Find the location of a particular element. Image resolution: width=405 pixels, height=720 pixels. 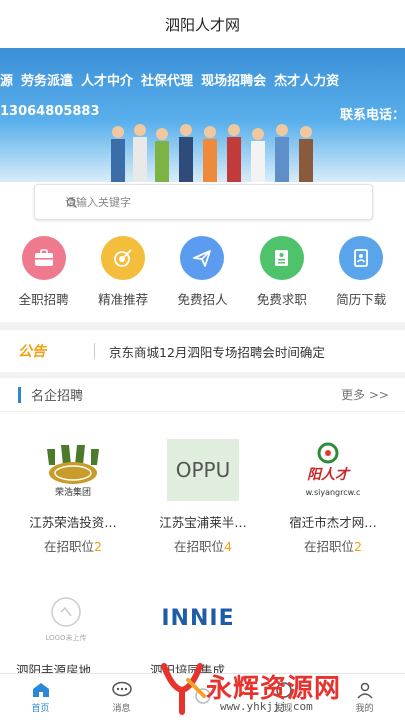

tab-center is located at coordinates (202, 697).